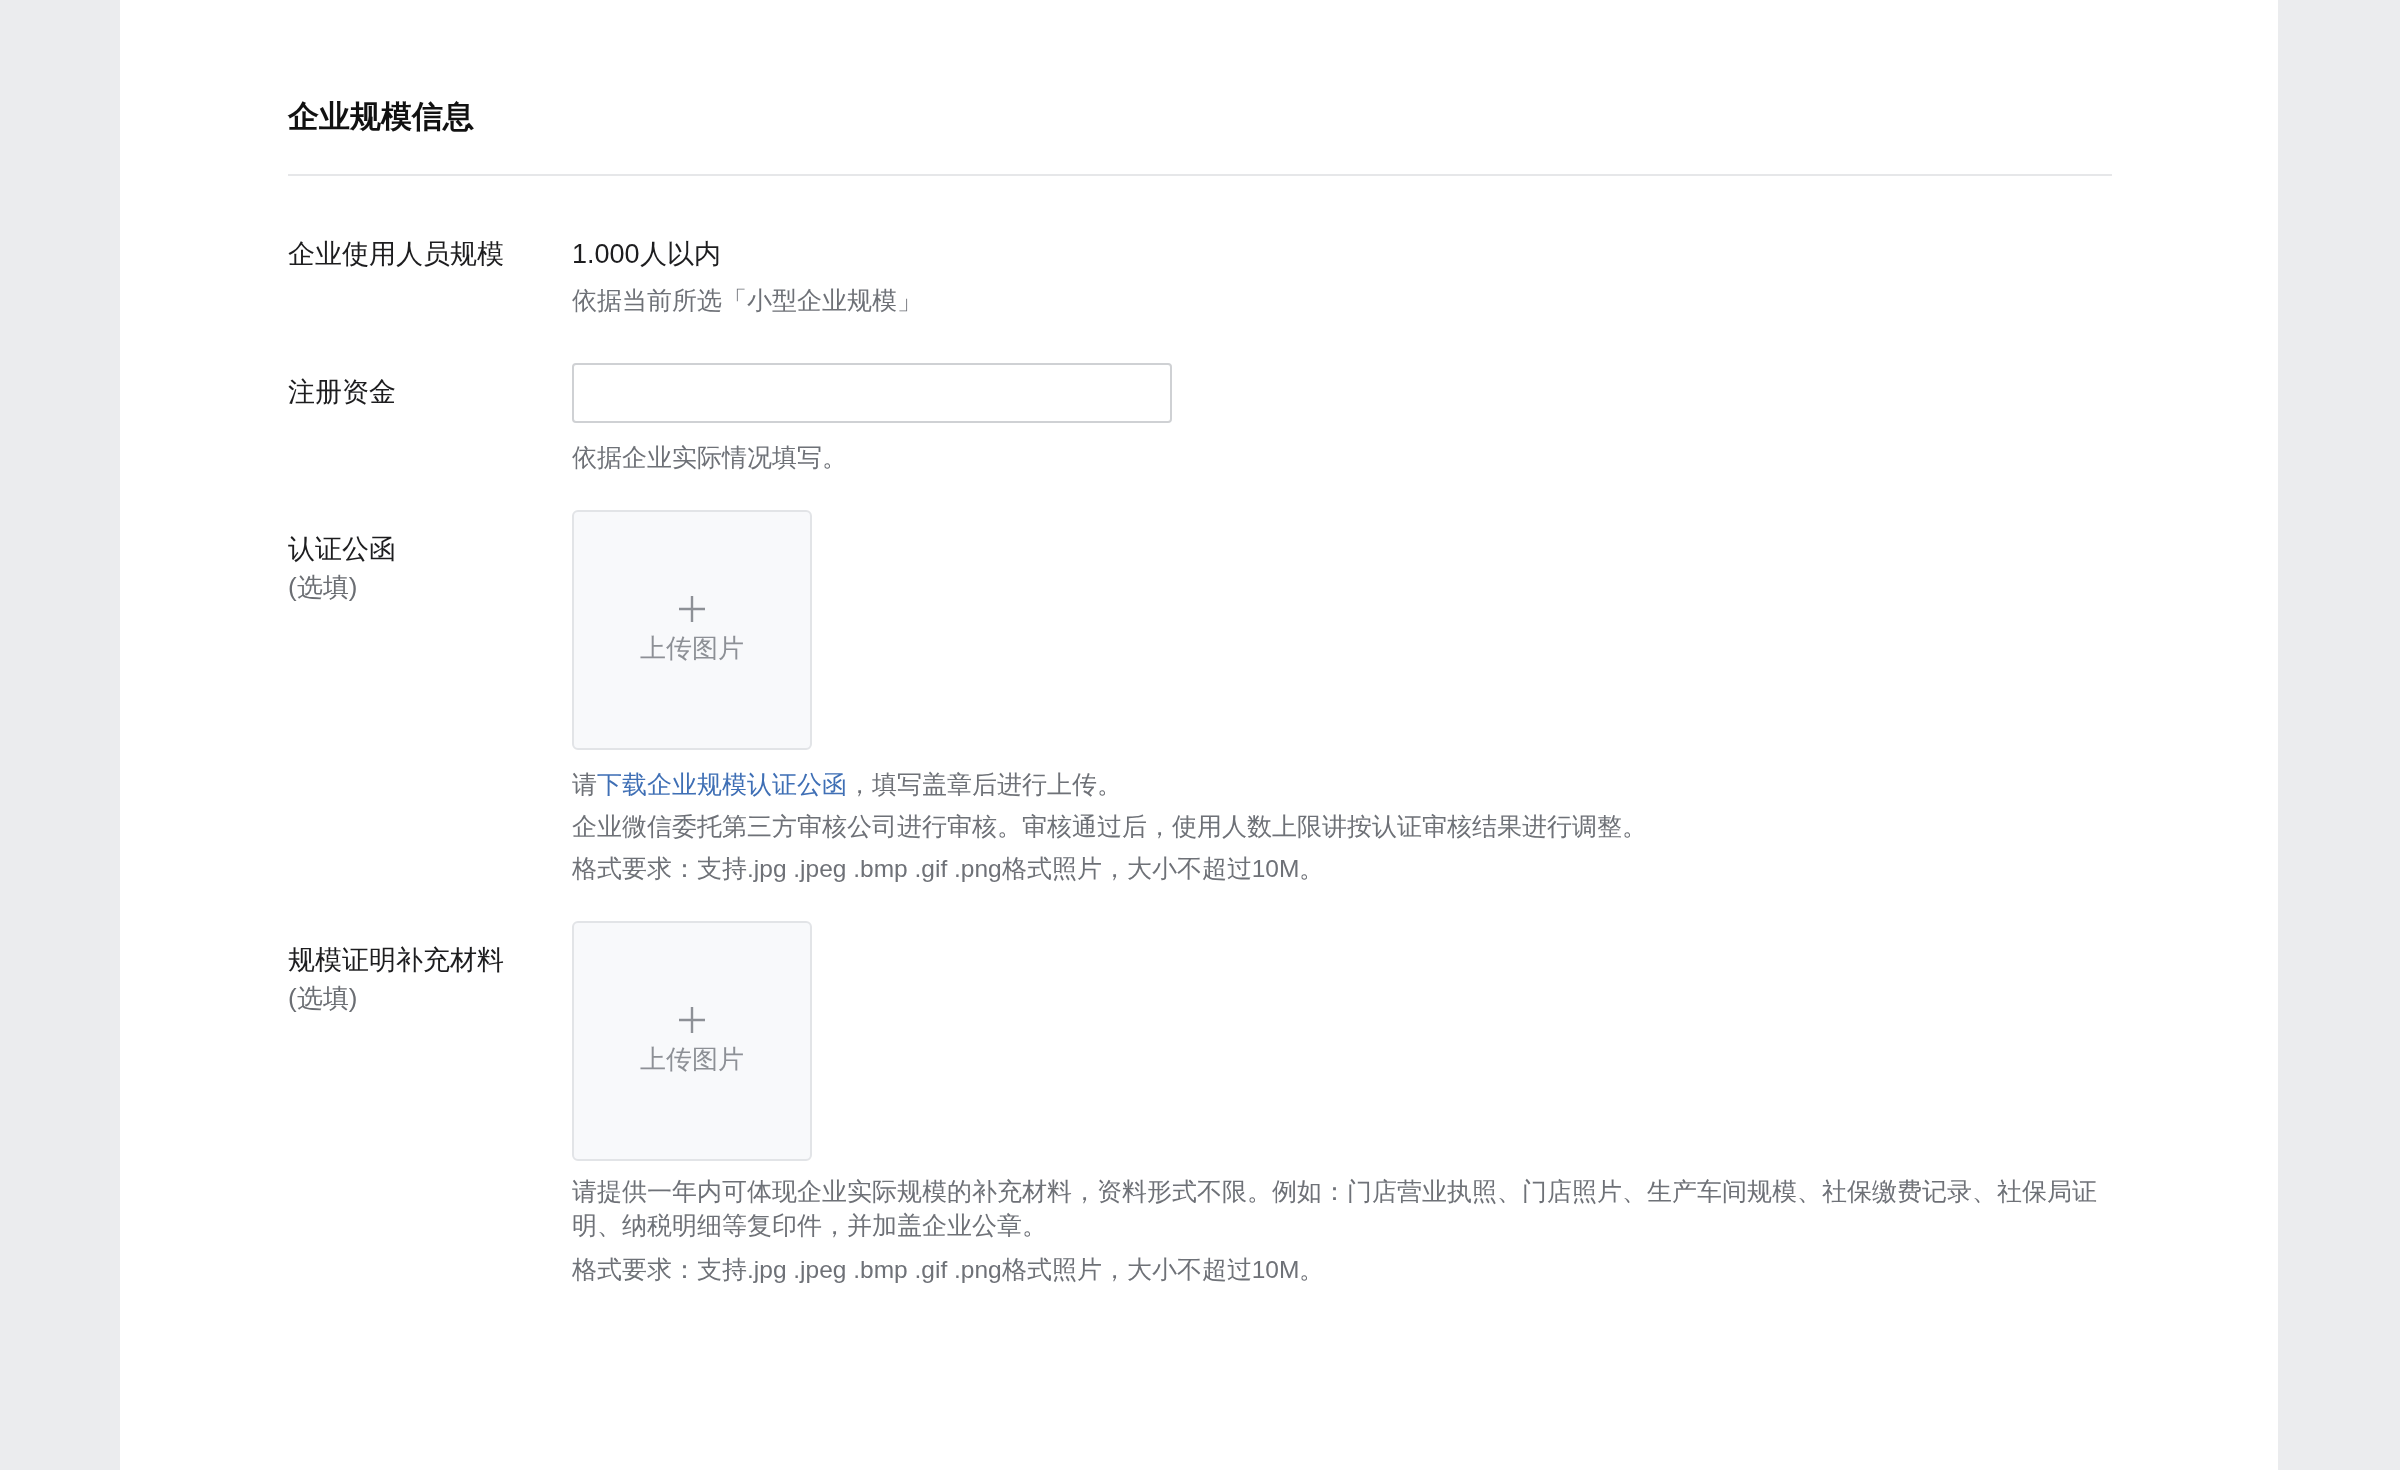  What do you see at coordinates (396, 254) in the screenshot?
I see `field-label: 企业使用人员规模` at bounding box center [396, 254].